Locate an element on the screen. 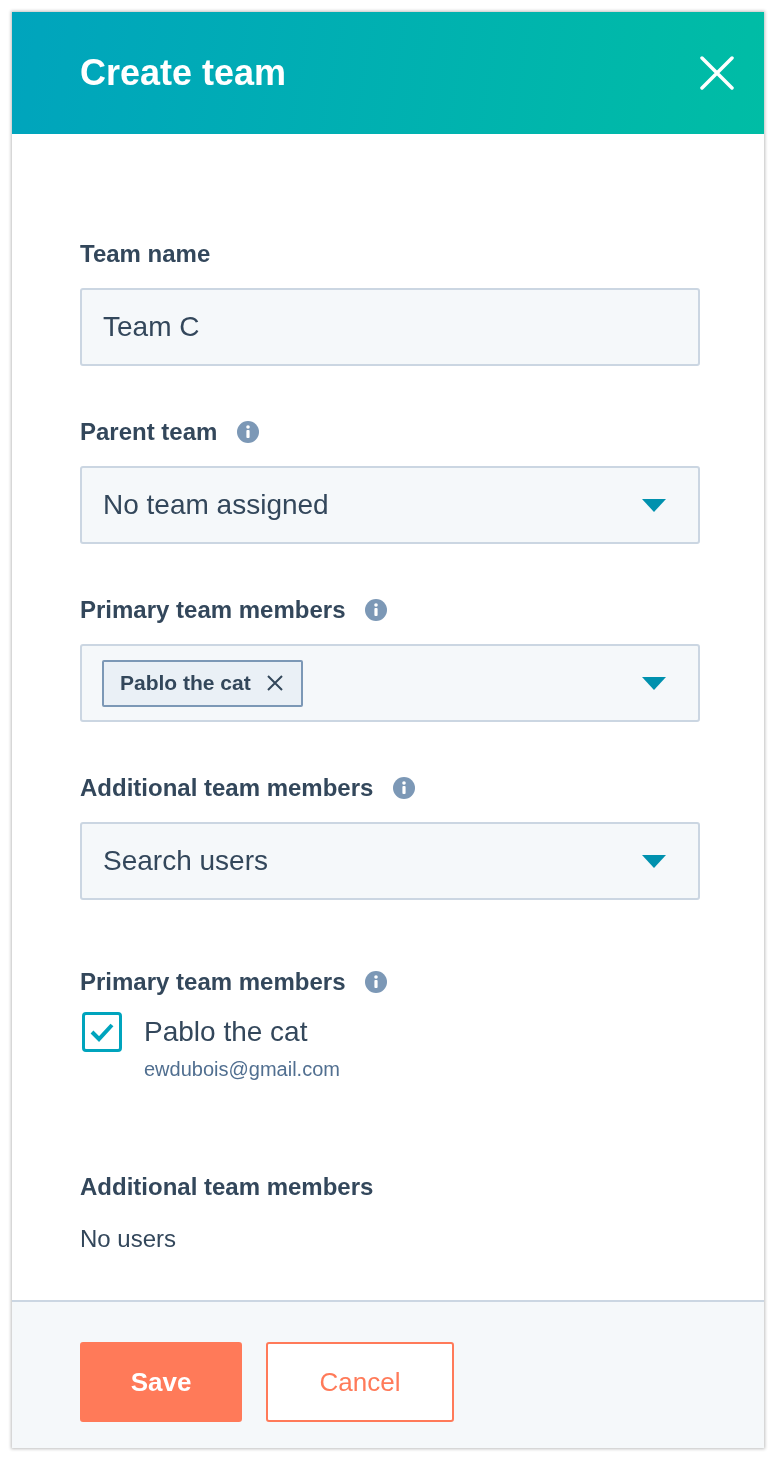  tag-label: Pablo the cat is located at coordinates (185, 683).